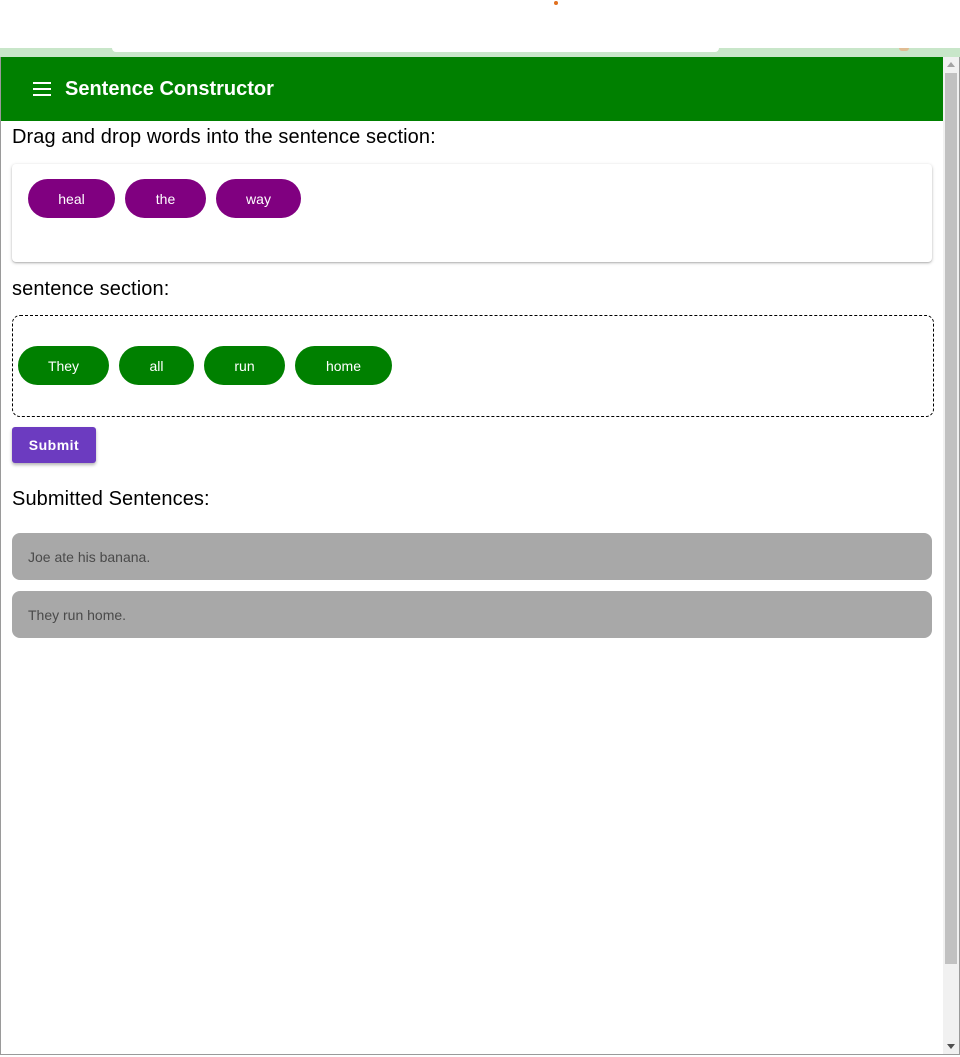 The height and width of the screenshot is (1057, 960). Describe the element at coordinates (258, 198) in the screenshot. I see `word-chip-way: way` at that location.